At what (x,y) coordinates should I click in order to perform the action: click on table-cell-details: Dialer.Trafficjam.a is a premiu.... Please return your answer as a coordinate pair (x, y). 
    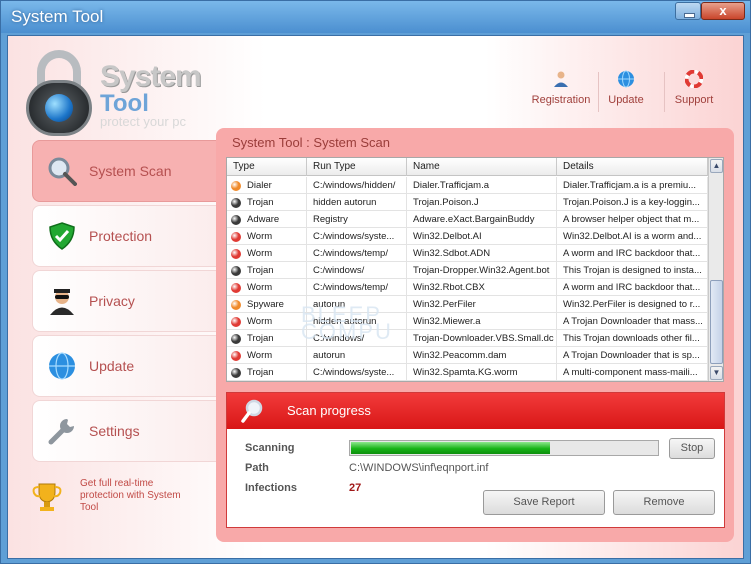
    Looking at the image, I should click on (632, 185).